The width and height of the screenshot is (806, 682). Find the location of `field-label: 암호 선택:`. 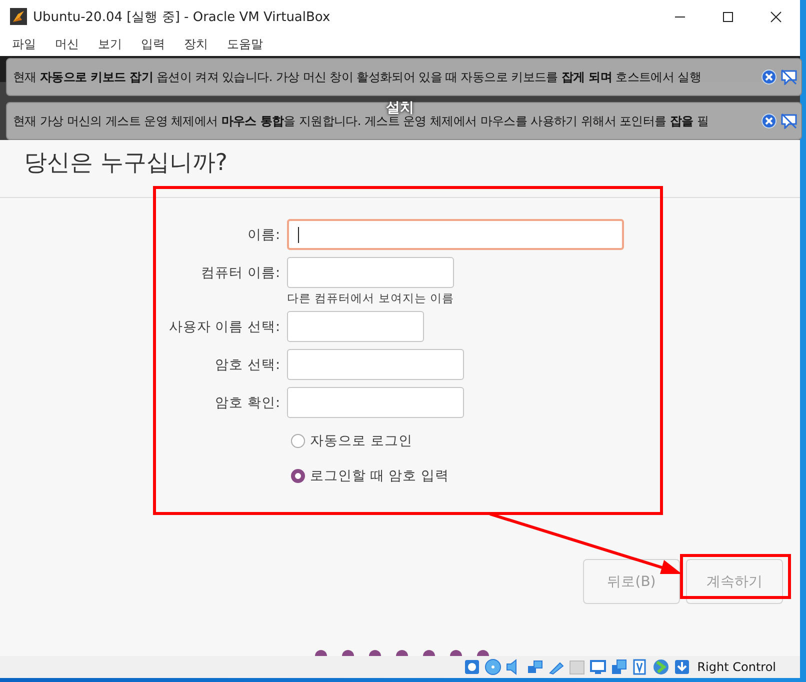

field-label: 암호 선택: is located at coordinates (247, 365).